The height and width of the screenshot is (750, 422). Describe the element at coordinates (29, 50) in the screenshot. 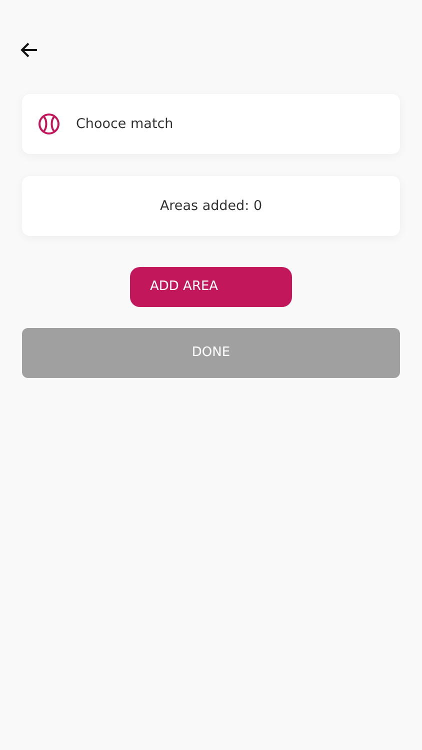

I see `back-arrow-icon` at that location.